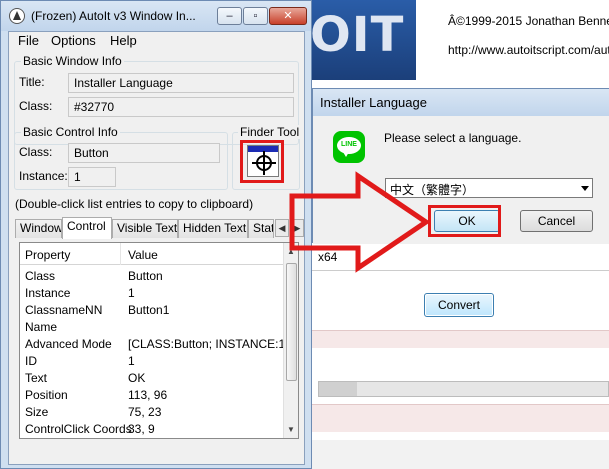  What do you see at coordinates (297, 228) in the screenshot?
I see `tab-scroll-right-icon: ▶` at bounding box center [297, 228].